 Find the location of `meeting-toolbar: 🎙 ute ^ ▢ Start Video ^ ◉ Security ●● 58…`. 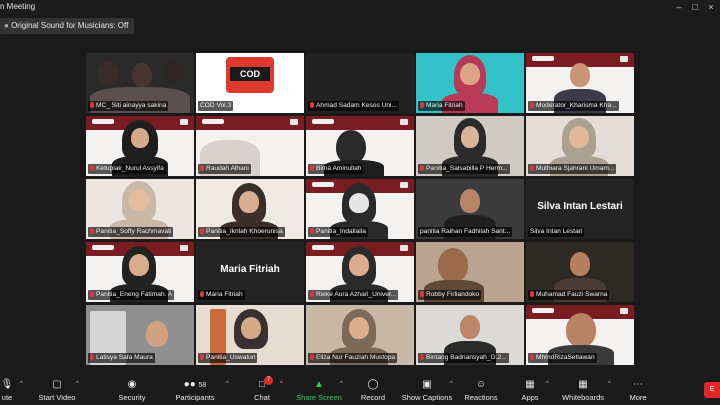

meeting-toolbar: 🎙 ute ^ ▢ Start Video ^ ◉ Security ●● 58… is located at coordinates (360, 390).